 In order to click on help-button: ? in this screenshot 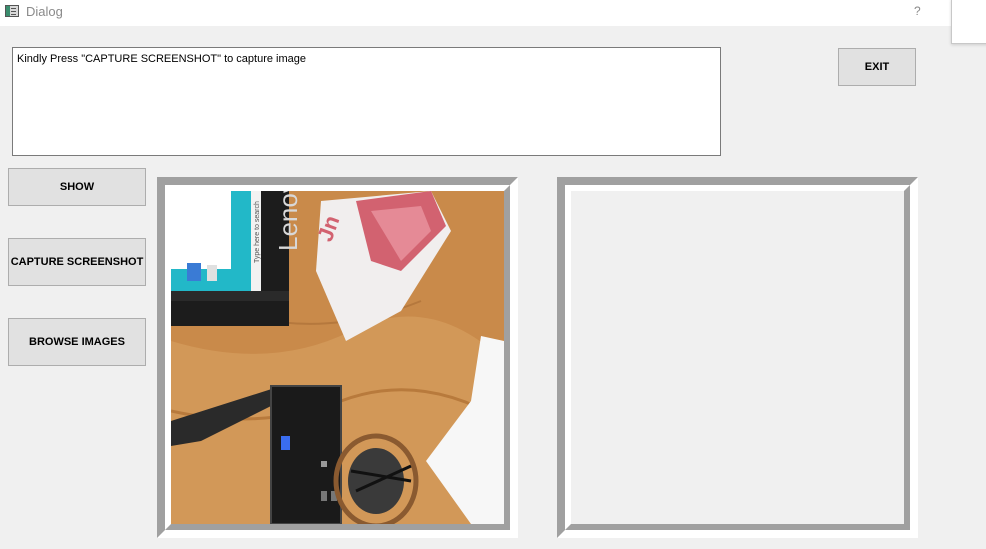, I will do `click(917, 11)`.